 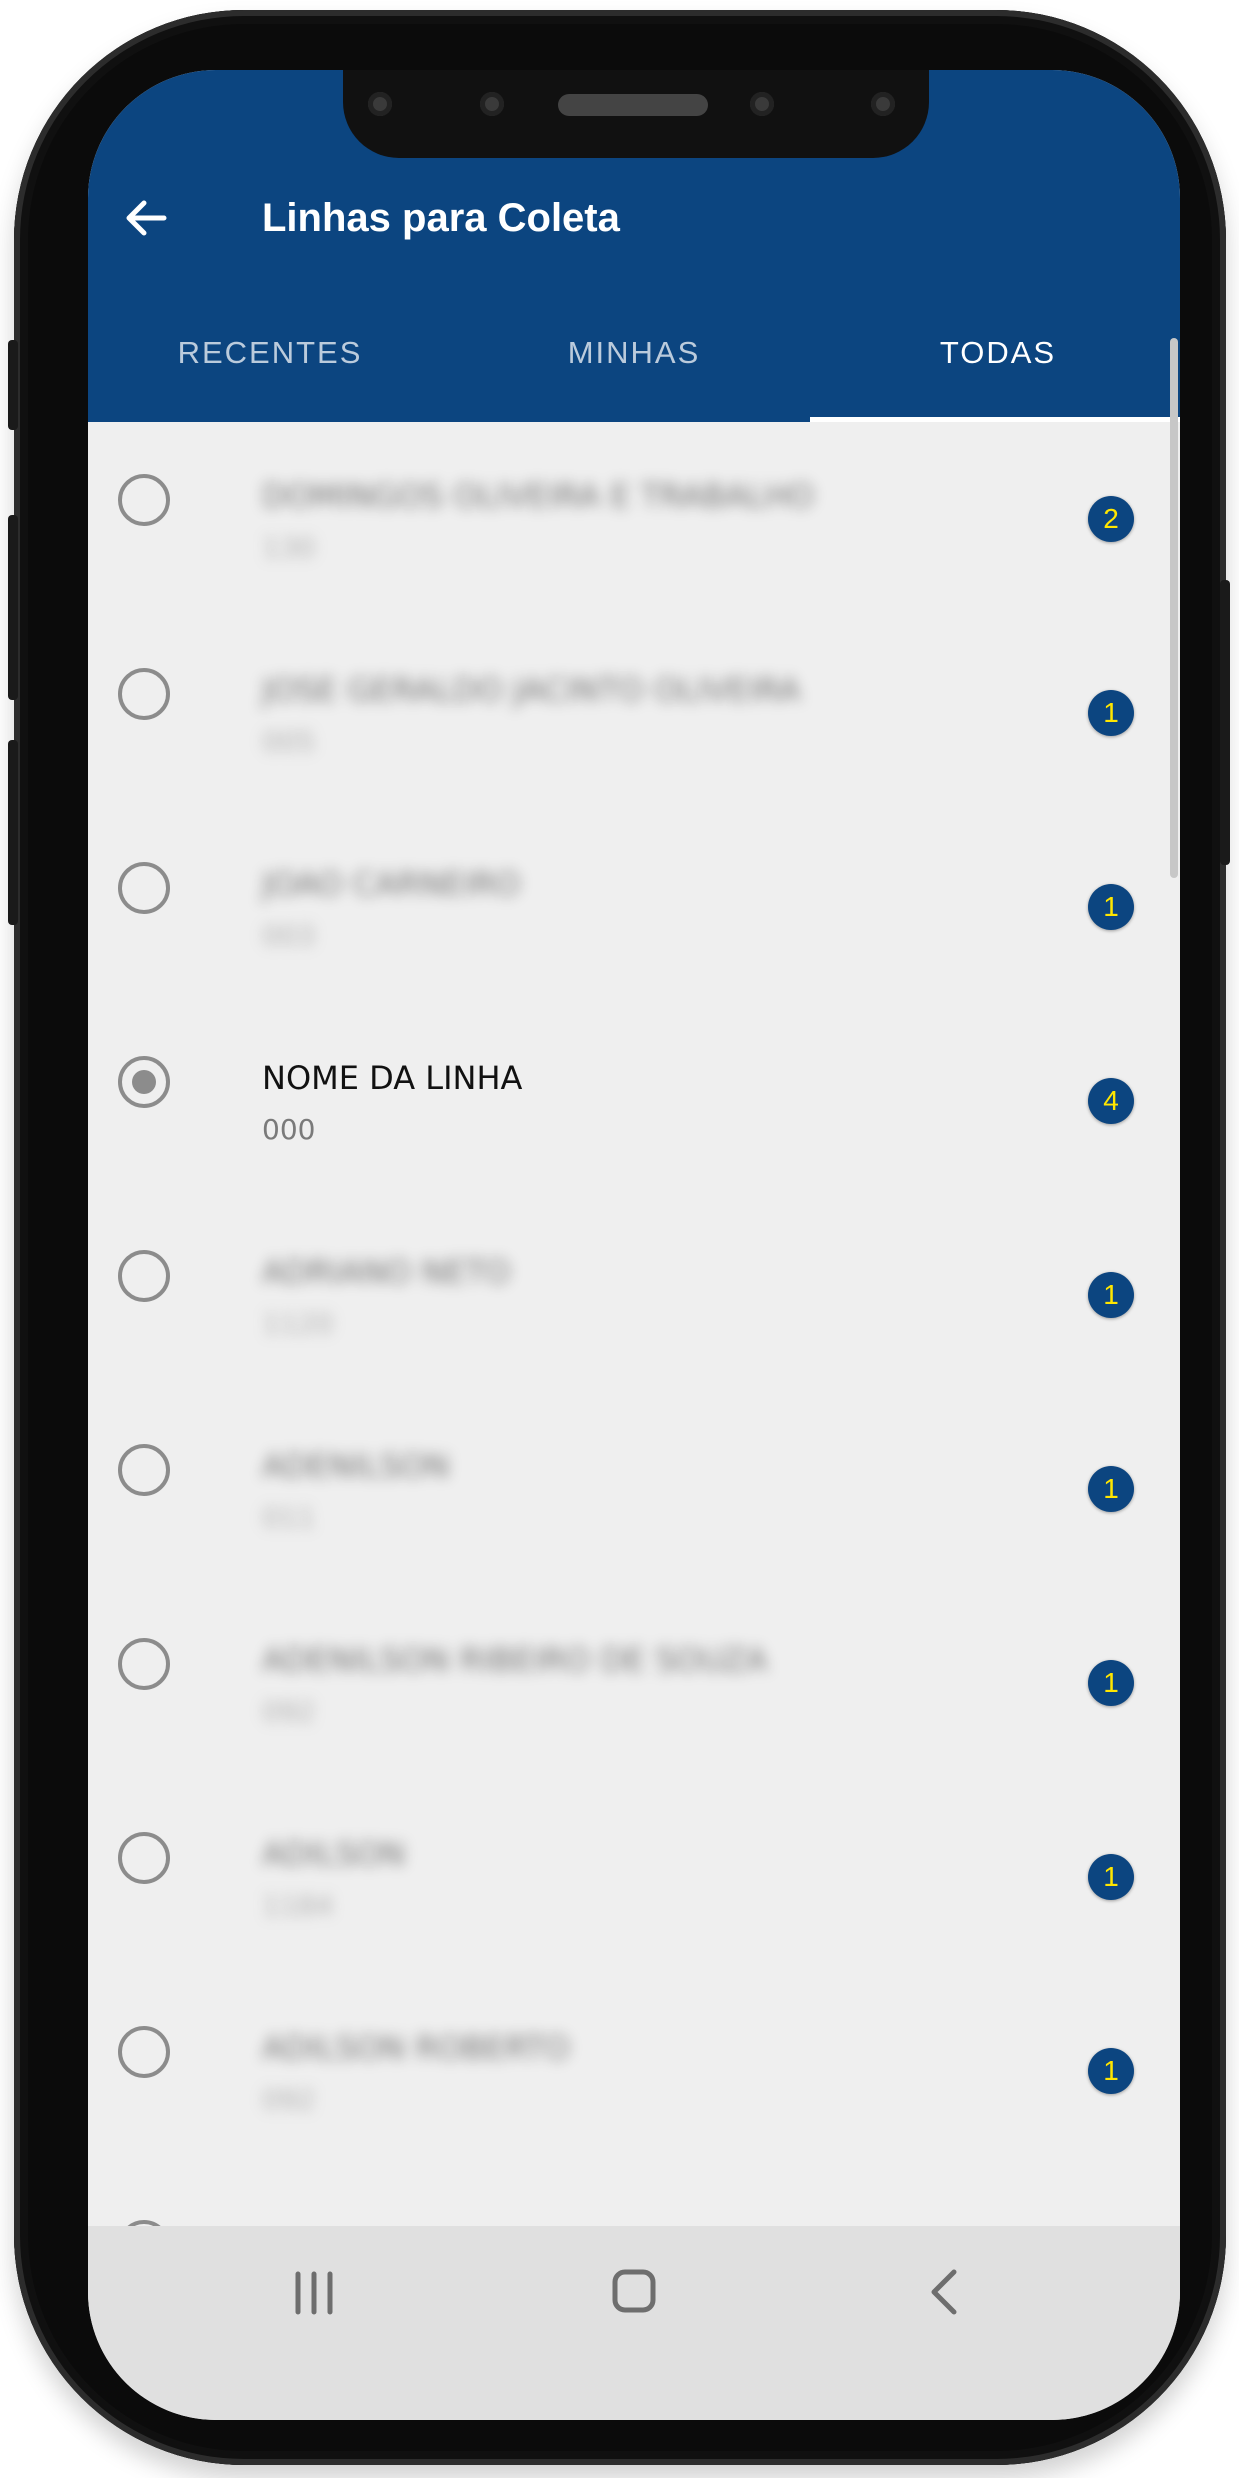 I want to click on system-navigation-bar, so click(x=634, y=2323).